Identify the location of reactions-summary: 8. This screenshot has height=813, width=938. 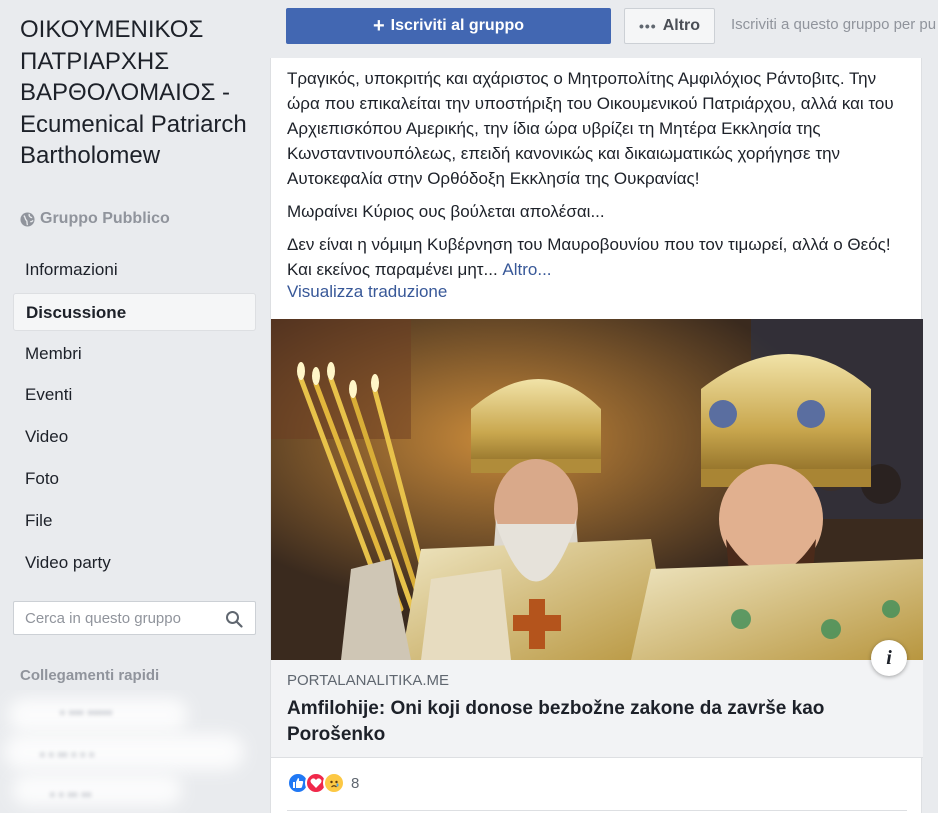
(323, 783).